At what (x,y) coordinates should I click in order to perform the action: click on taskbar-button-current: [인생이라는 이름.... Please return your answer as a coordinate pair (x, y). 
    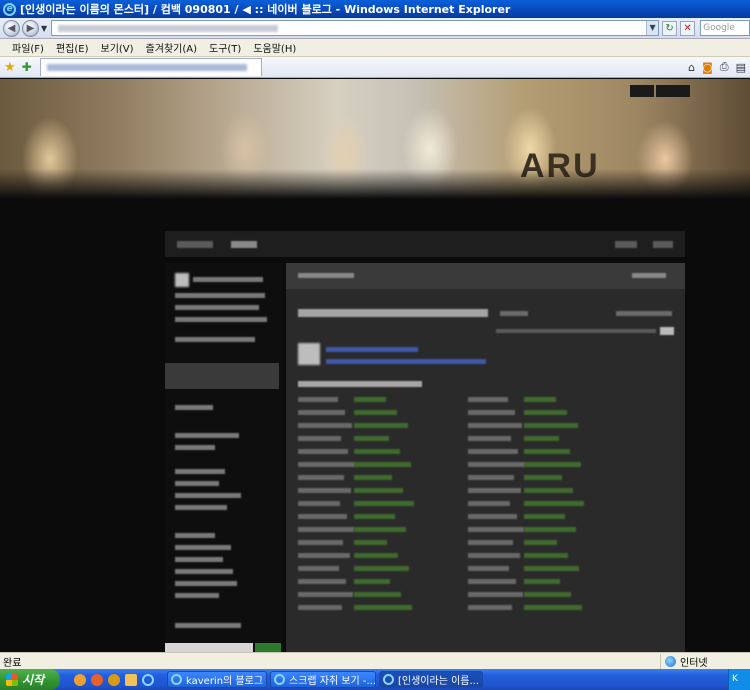
    Looking at the image, I should click on (431, 679).